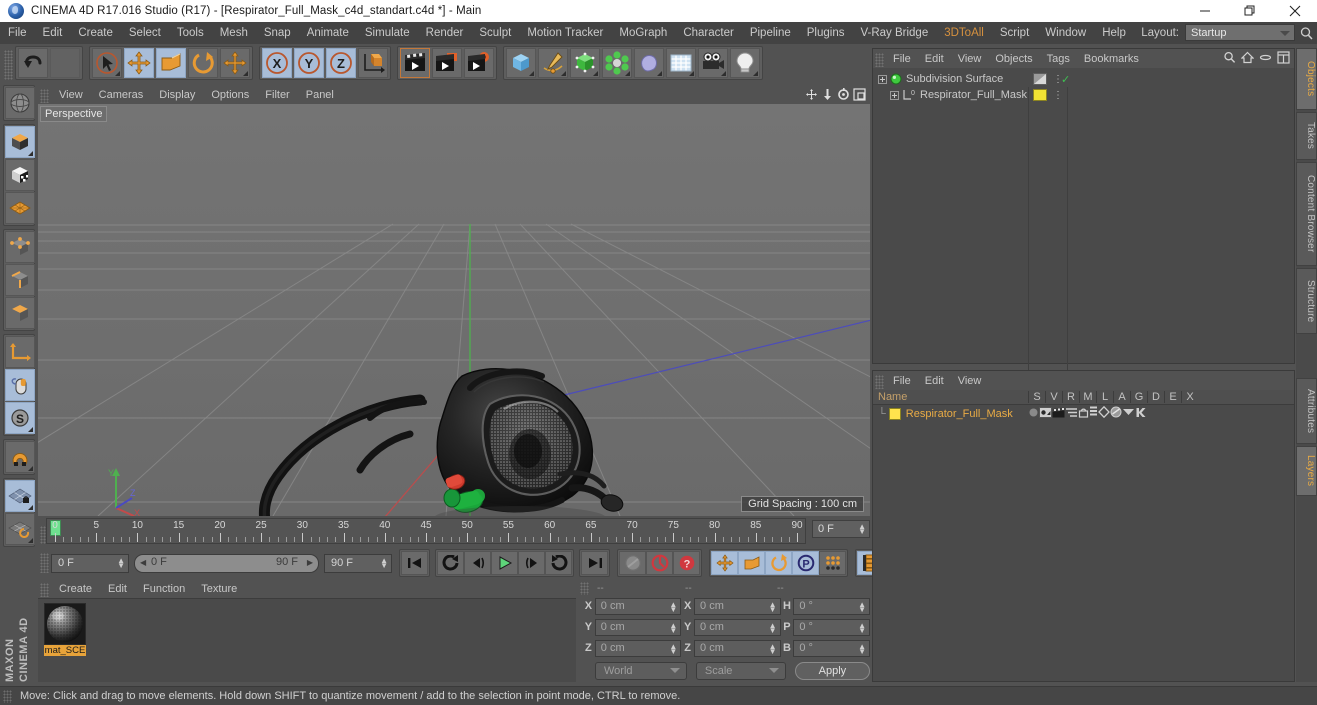 The image size is (1317, 705). What do you see at coordinates (841, 529) in the screenshot?
I see `timeline-current-frame-field: 0 F ▲ ▼` at bounding box center [841, 529].